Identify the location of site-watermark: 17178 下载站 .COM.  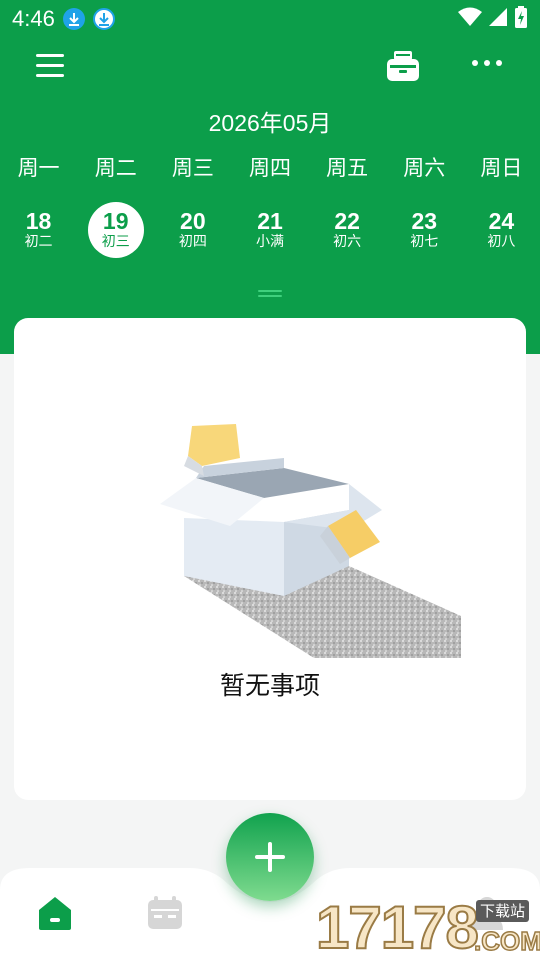
(427, 927).